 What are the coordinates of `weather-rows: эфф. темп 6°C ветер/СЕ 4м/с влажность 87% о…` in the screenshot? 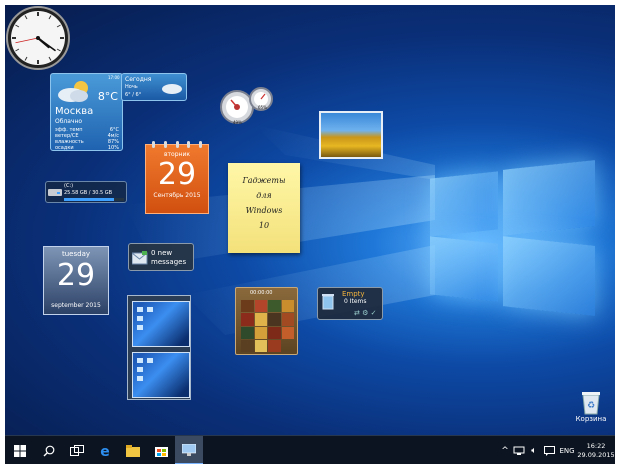 It's located at (87, 139).